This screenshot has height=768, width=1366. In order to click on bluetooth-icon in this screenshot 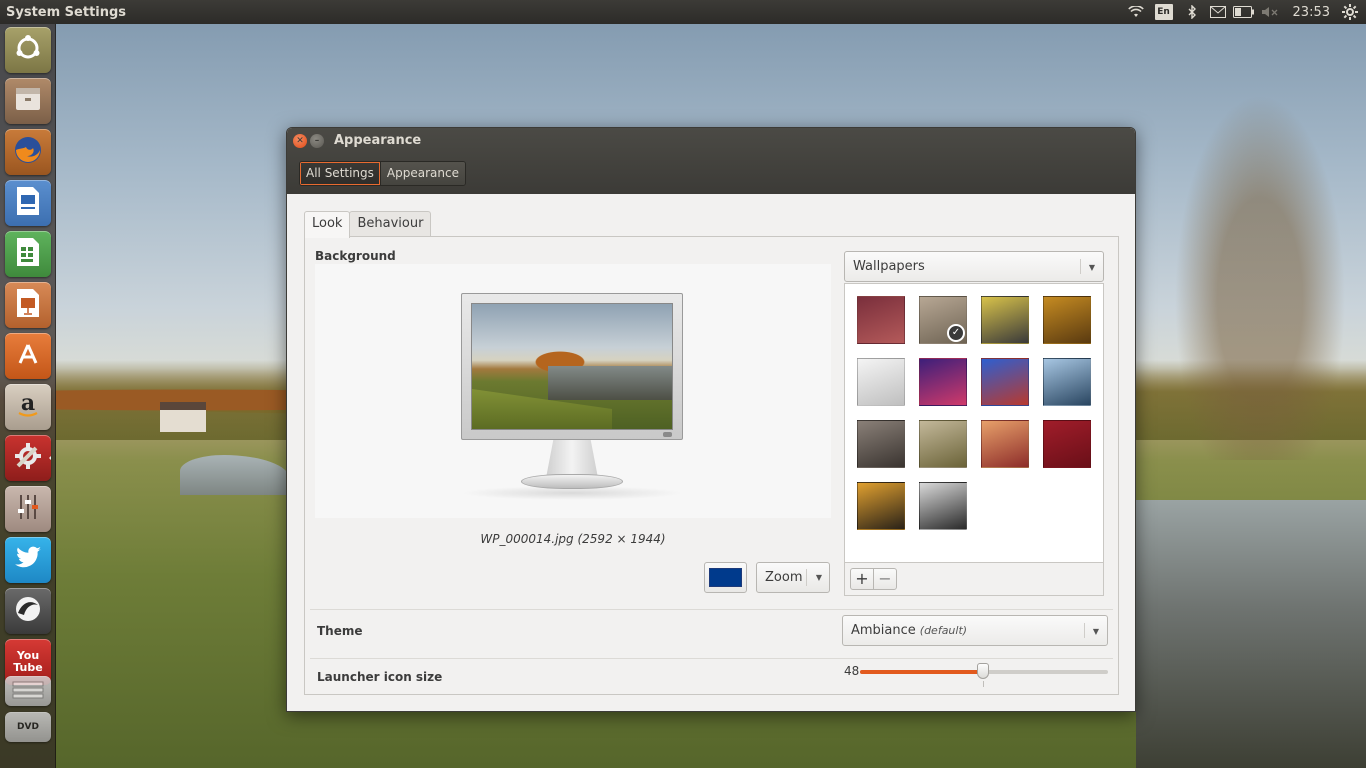, I will do `click(1192, 12)`.